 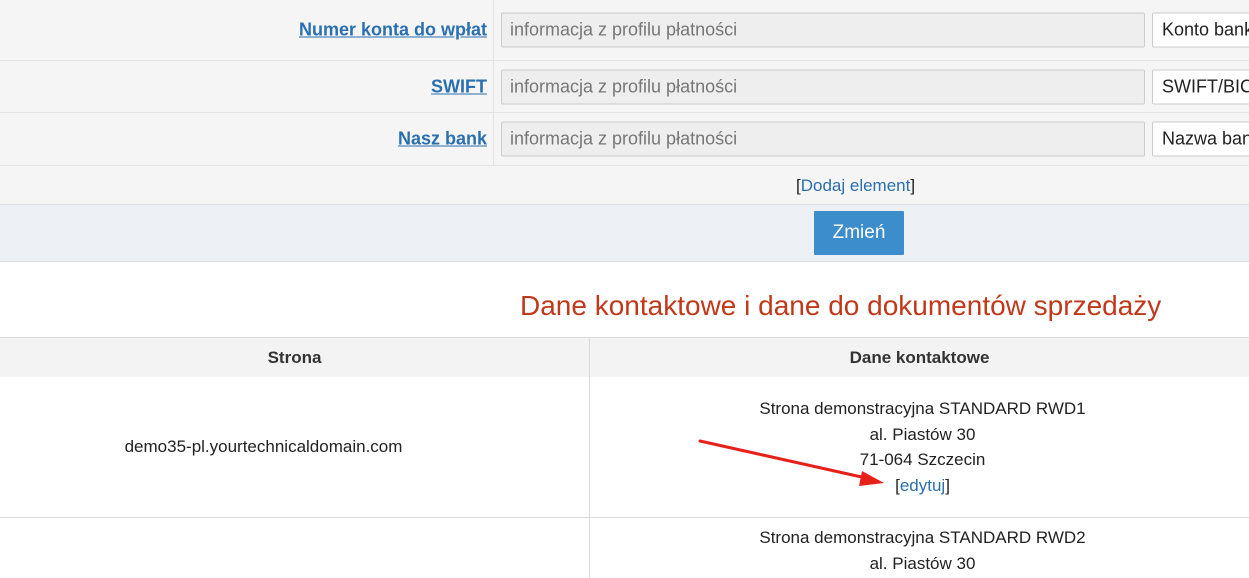 What do you see at coordinates (1200, 139) in the screenshot?
I see `bank-type-select: Nazwa banku` at bounding box center [1200, 139].